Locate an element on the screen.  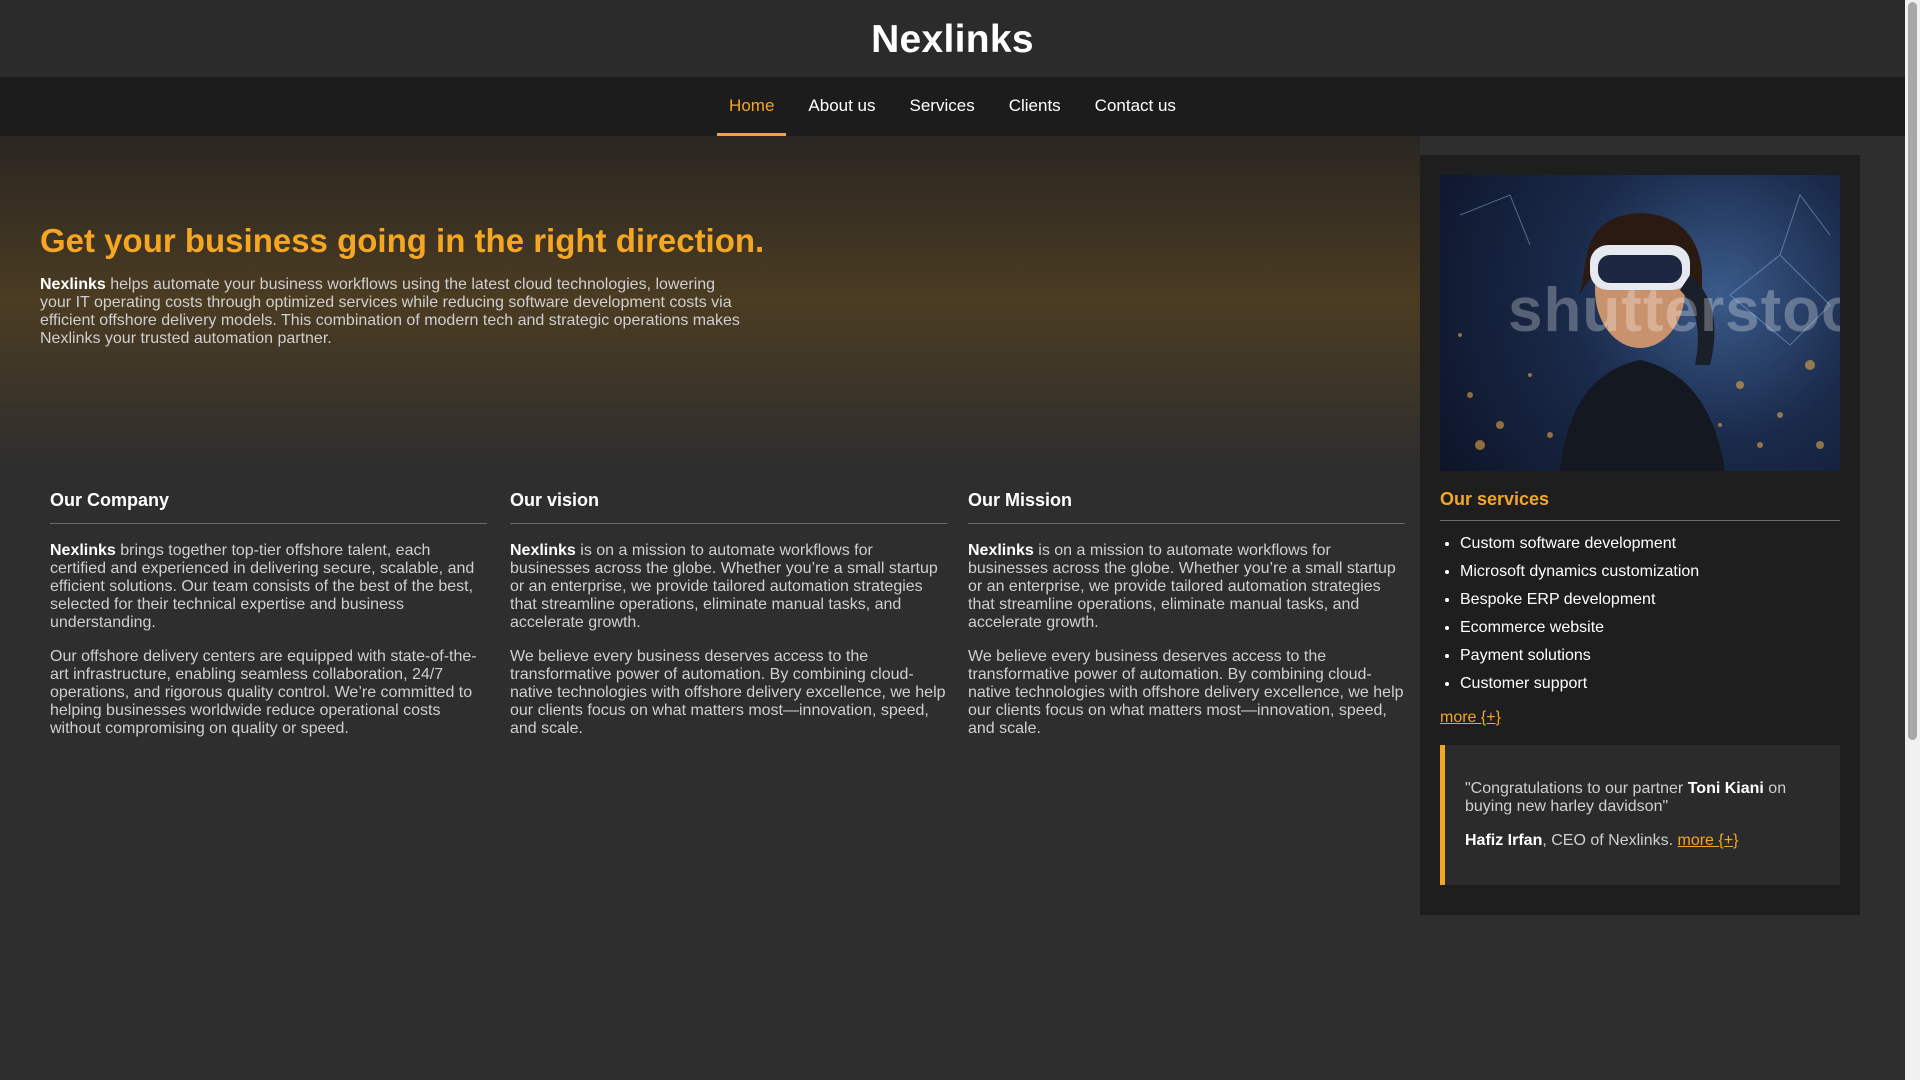
nav-item-clients: Clients is located at coordinates (1035, 105).